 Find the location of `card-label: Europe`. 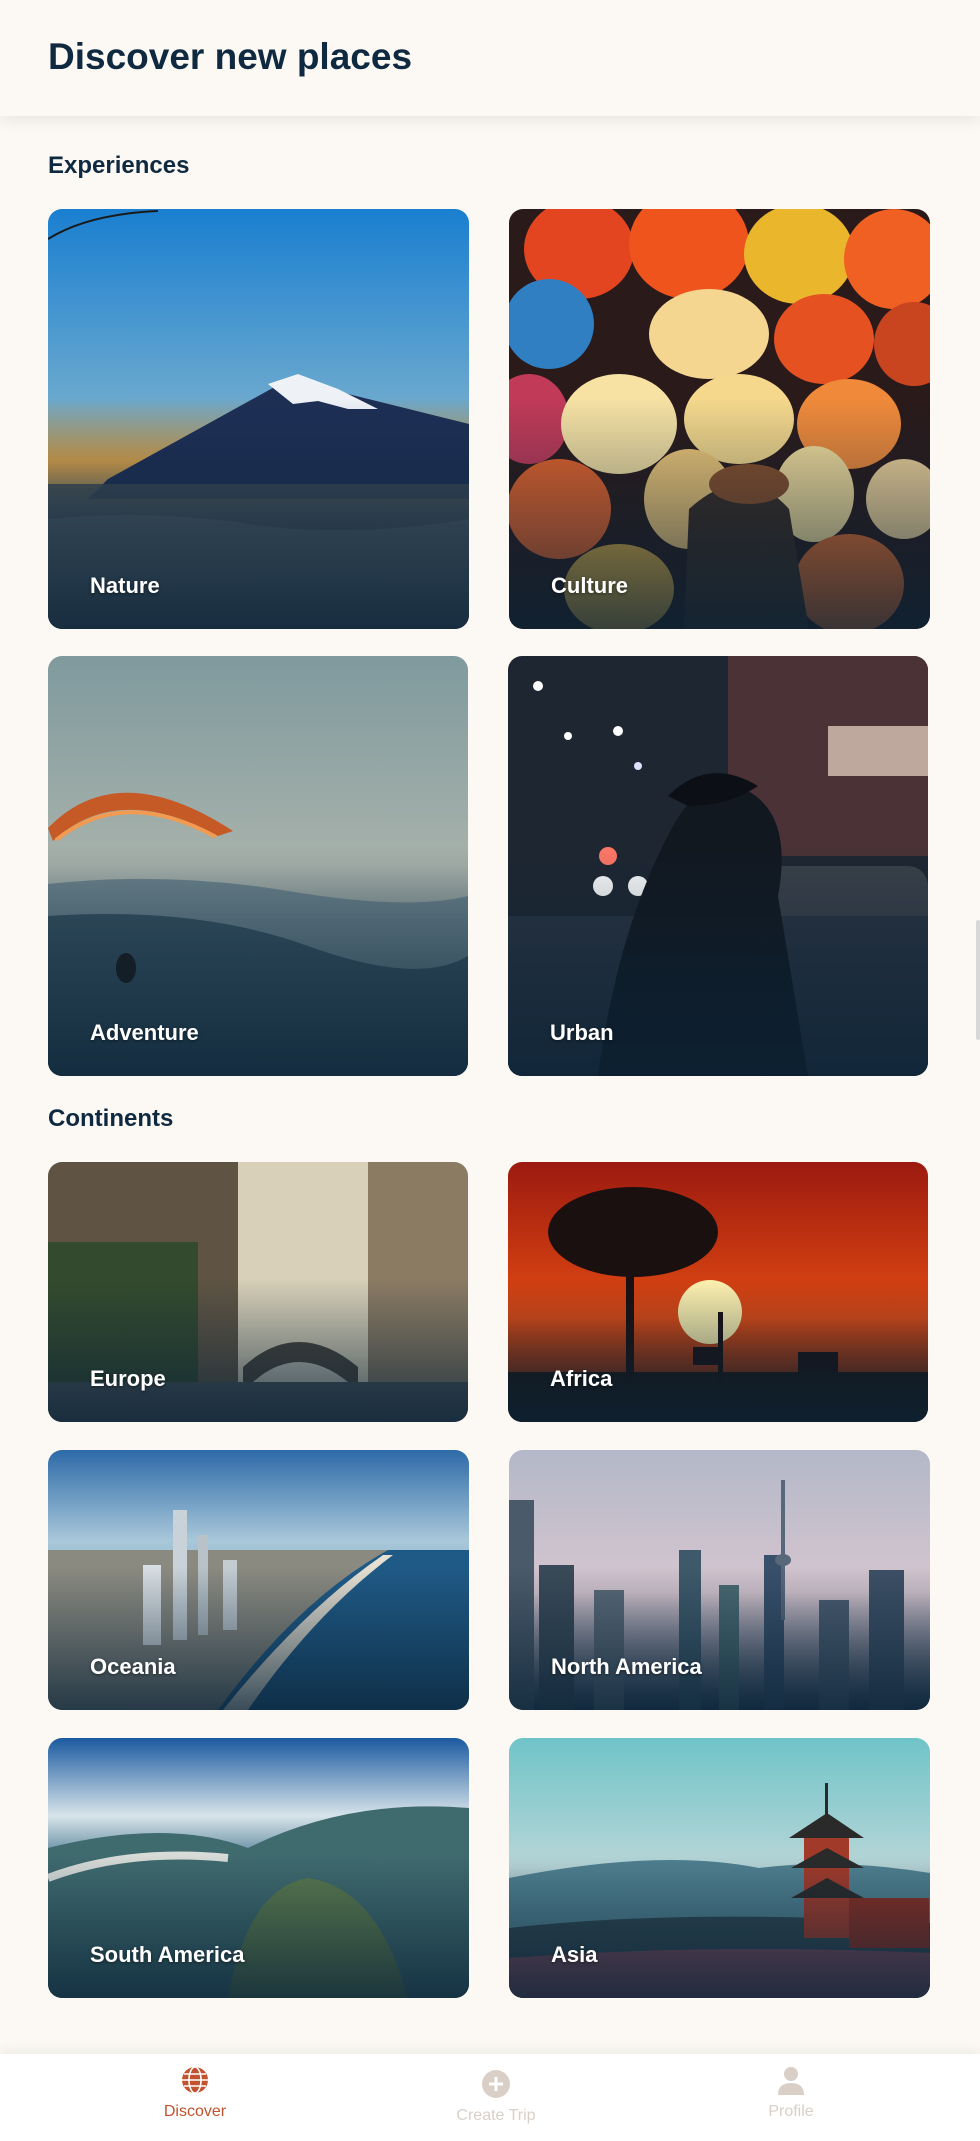

card-label: Europe is located at coordinates (128, 1378).